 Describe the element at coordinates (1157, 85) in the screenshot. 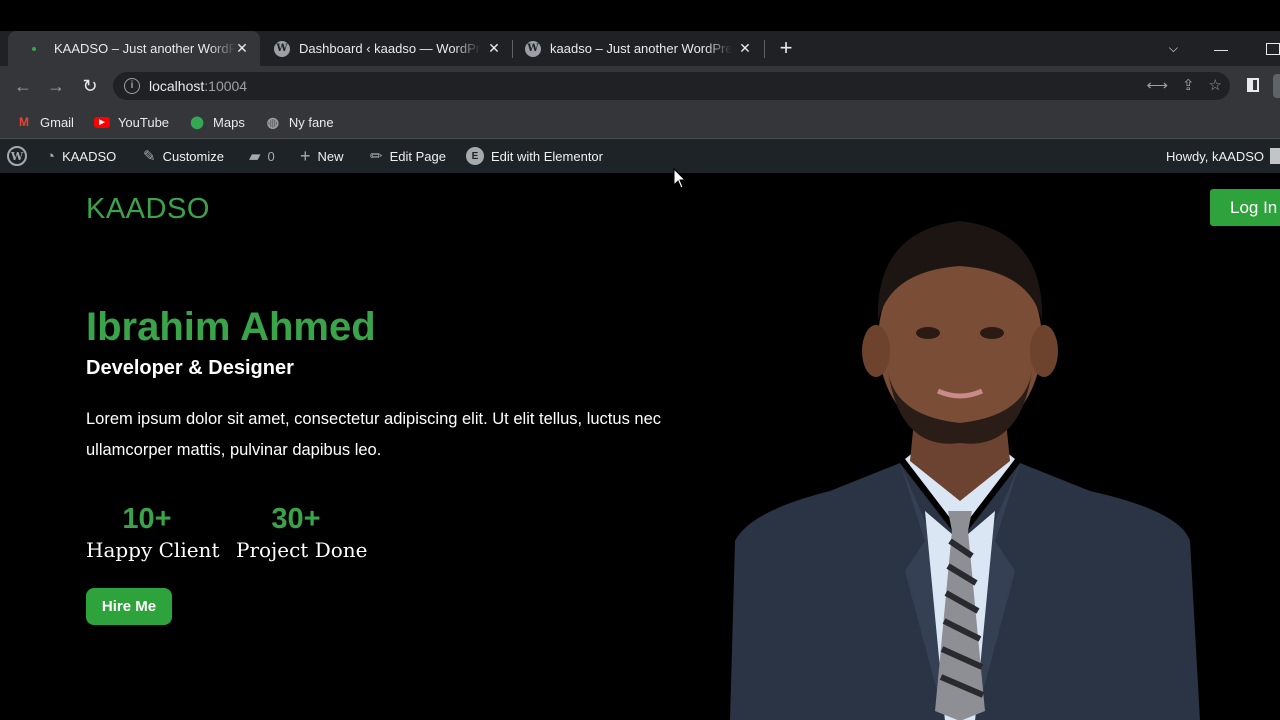

I see `translate-icon: ⟷` at that location.